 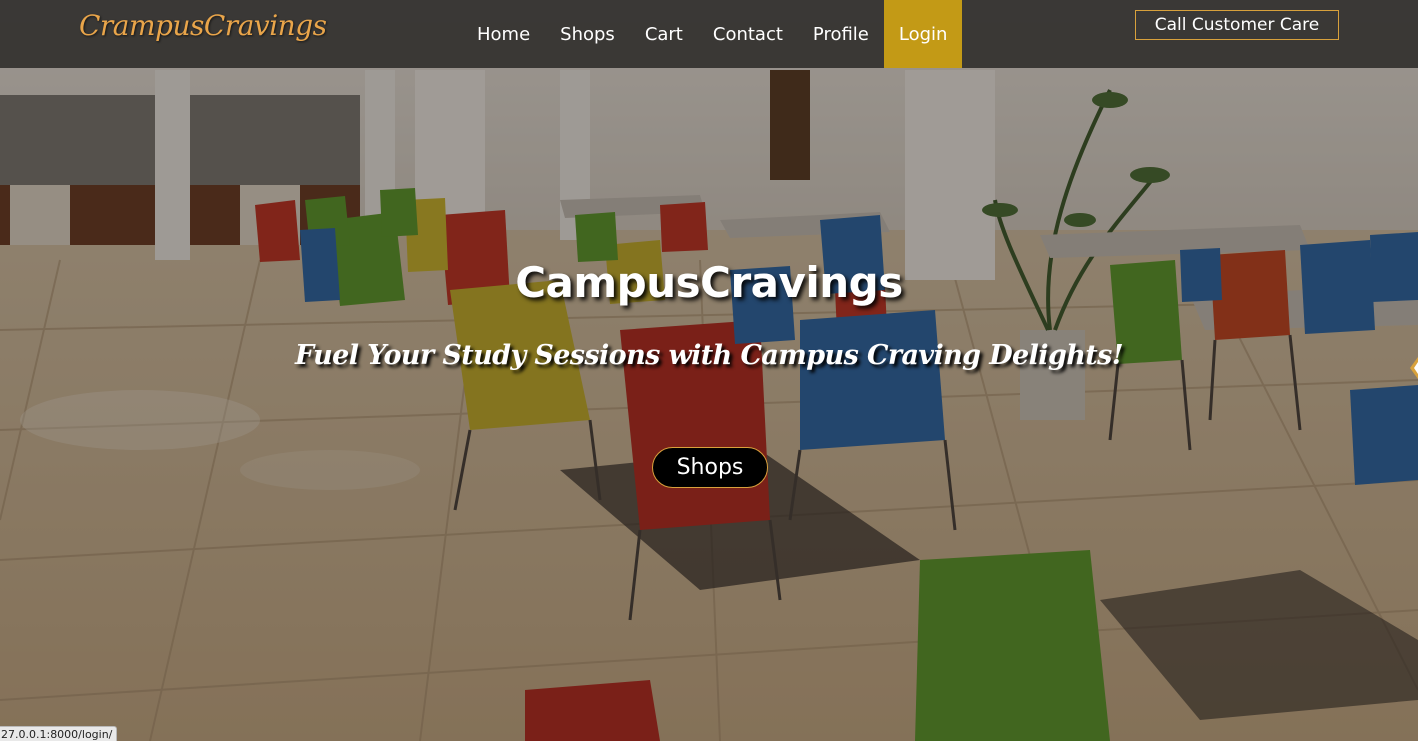 I want to click on call-customer-care-button: Call Customer Care, so click(x=1237, y=25).